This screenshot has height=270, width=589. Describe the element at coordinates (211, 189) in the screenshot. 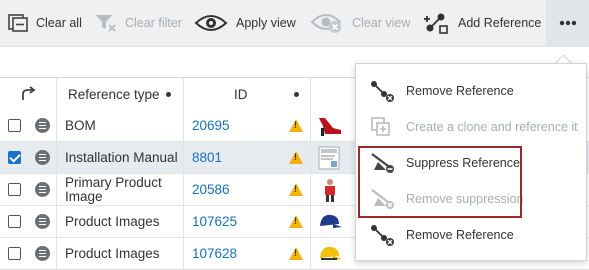

I see `id-link: 20586` at that location.